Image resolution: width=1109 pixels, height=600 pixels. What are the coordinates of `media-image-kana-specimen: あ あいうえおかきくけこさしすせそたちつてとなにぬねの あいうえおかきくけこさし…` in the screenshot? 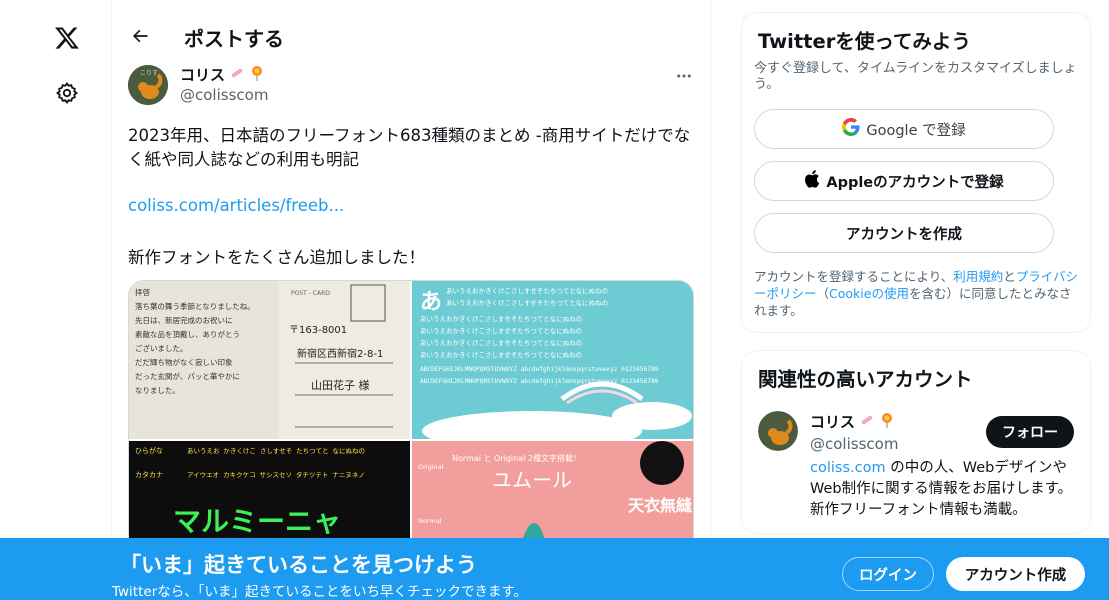 It's located at (552, 360).